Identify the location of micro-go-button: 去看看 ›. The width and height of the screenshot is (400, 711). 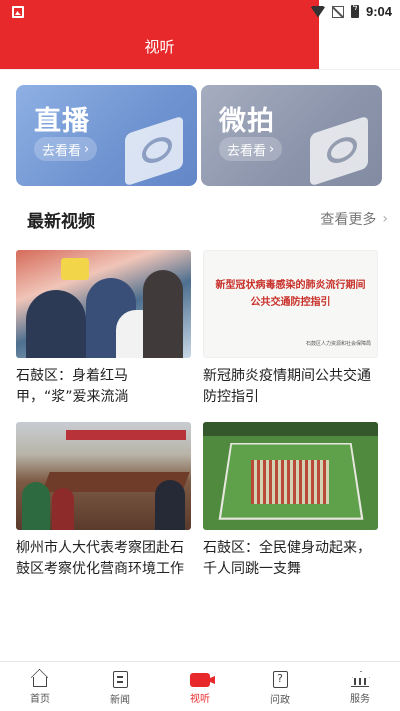
(251, 149).